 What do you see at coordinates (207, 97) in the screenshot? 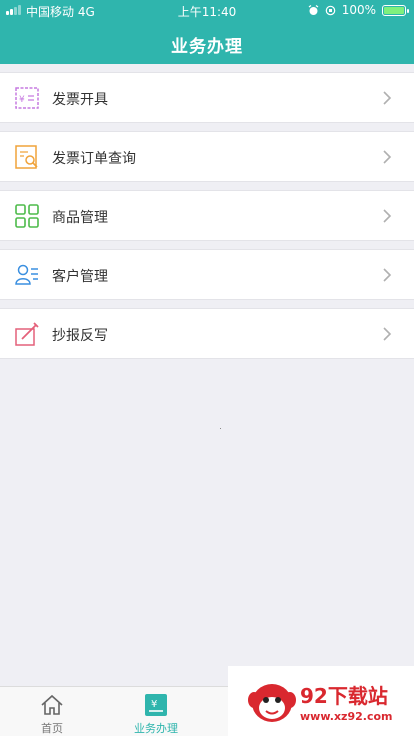
I see `menu-item-invoice-issue: ¥ 发票开具` at bounding box center [207, 97].